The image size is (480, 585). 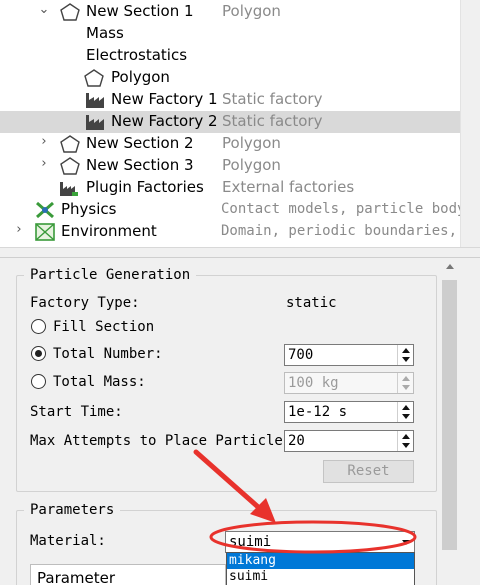 I want to click on tree-item-plugin-factories: Plugin Factories External factories, so click(x=230, y=188).